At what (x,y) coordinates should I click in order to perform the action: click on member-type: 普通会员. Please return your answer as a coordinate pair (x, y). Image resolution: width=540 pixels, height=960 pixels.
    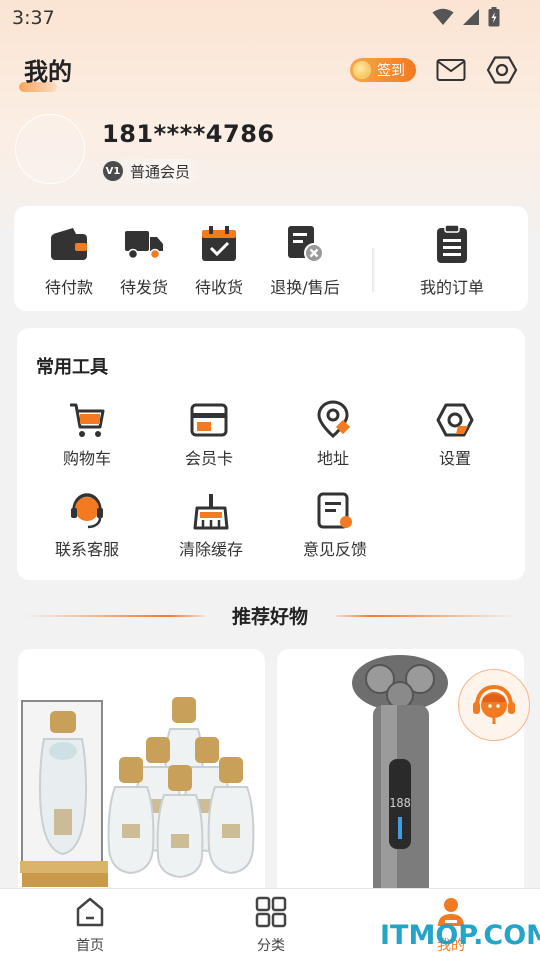
    Looking at the image, I should click on (160, 171).